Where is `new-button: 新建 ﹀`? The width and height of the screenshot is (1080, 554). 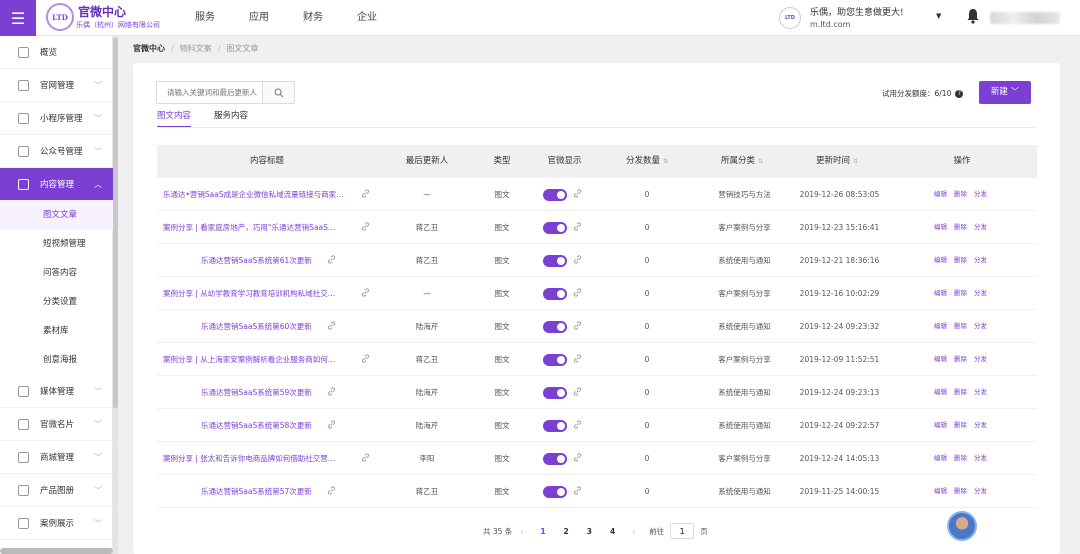 new-button: 新建 ﹀ is located at coordinates (1005, 92).